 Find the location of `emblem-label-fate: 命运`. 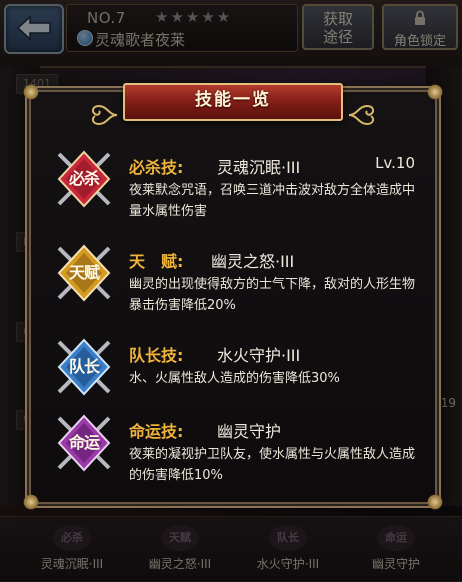

emblem-label-fate: 命运 is located at coordinates (84, 442).